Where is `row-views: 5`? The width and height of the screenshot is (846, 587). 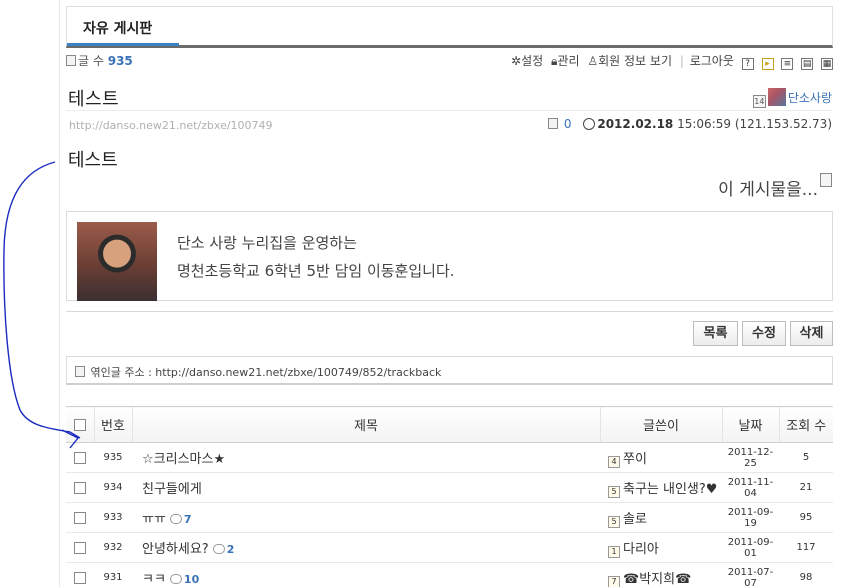
row-views: 5 is located at coordinates (806, 457).